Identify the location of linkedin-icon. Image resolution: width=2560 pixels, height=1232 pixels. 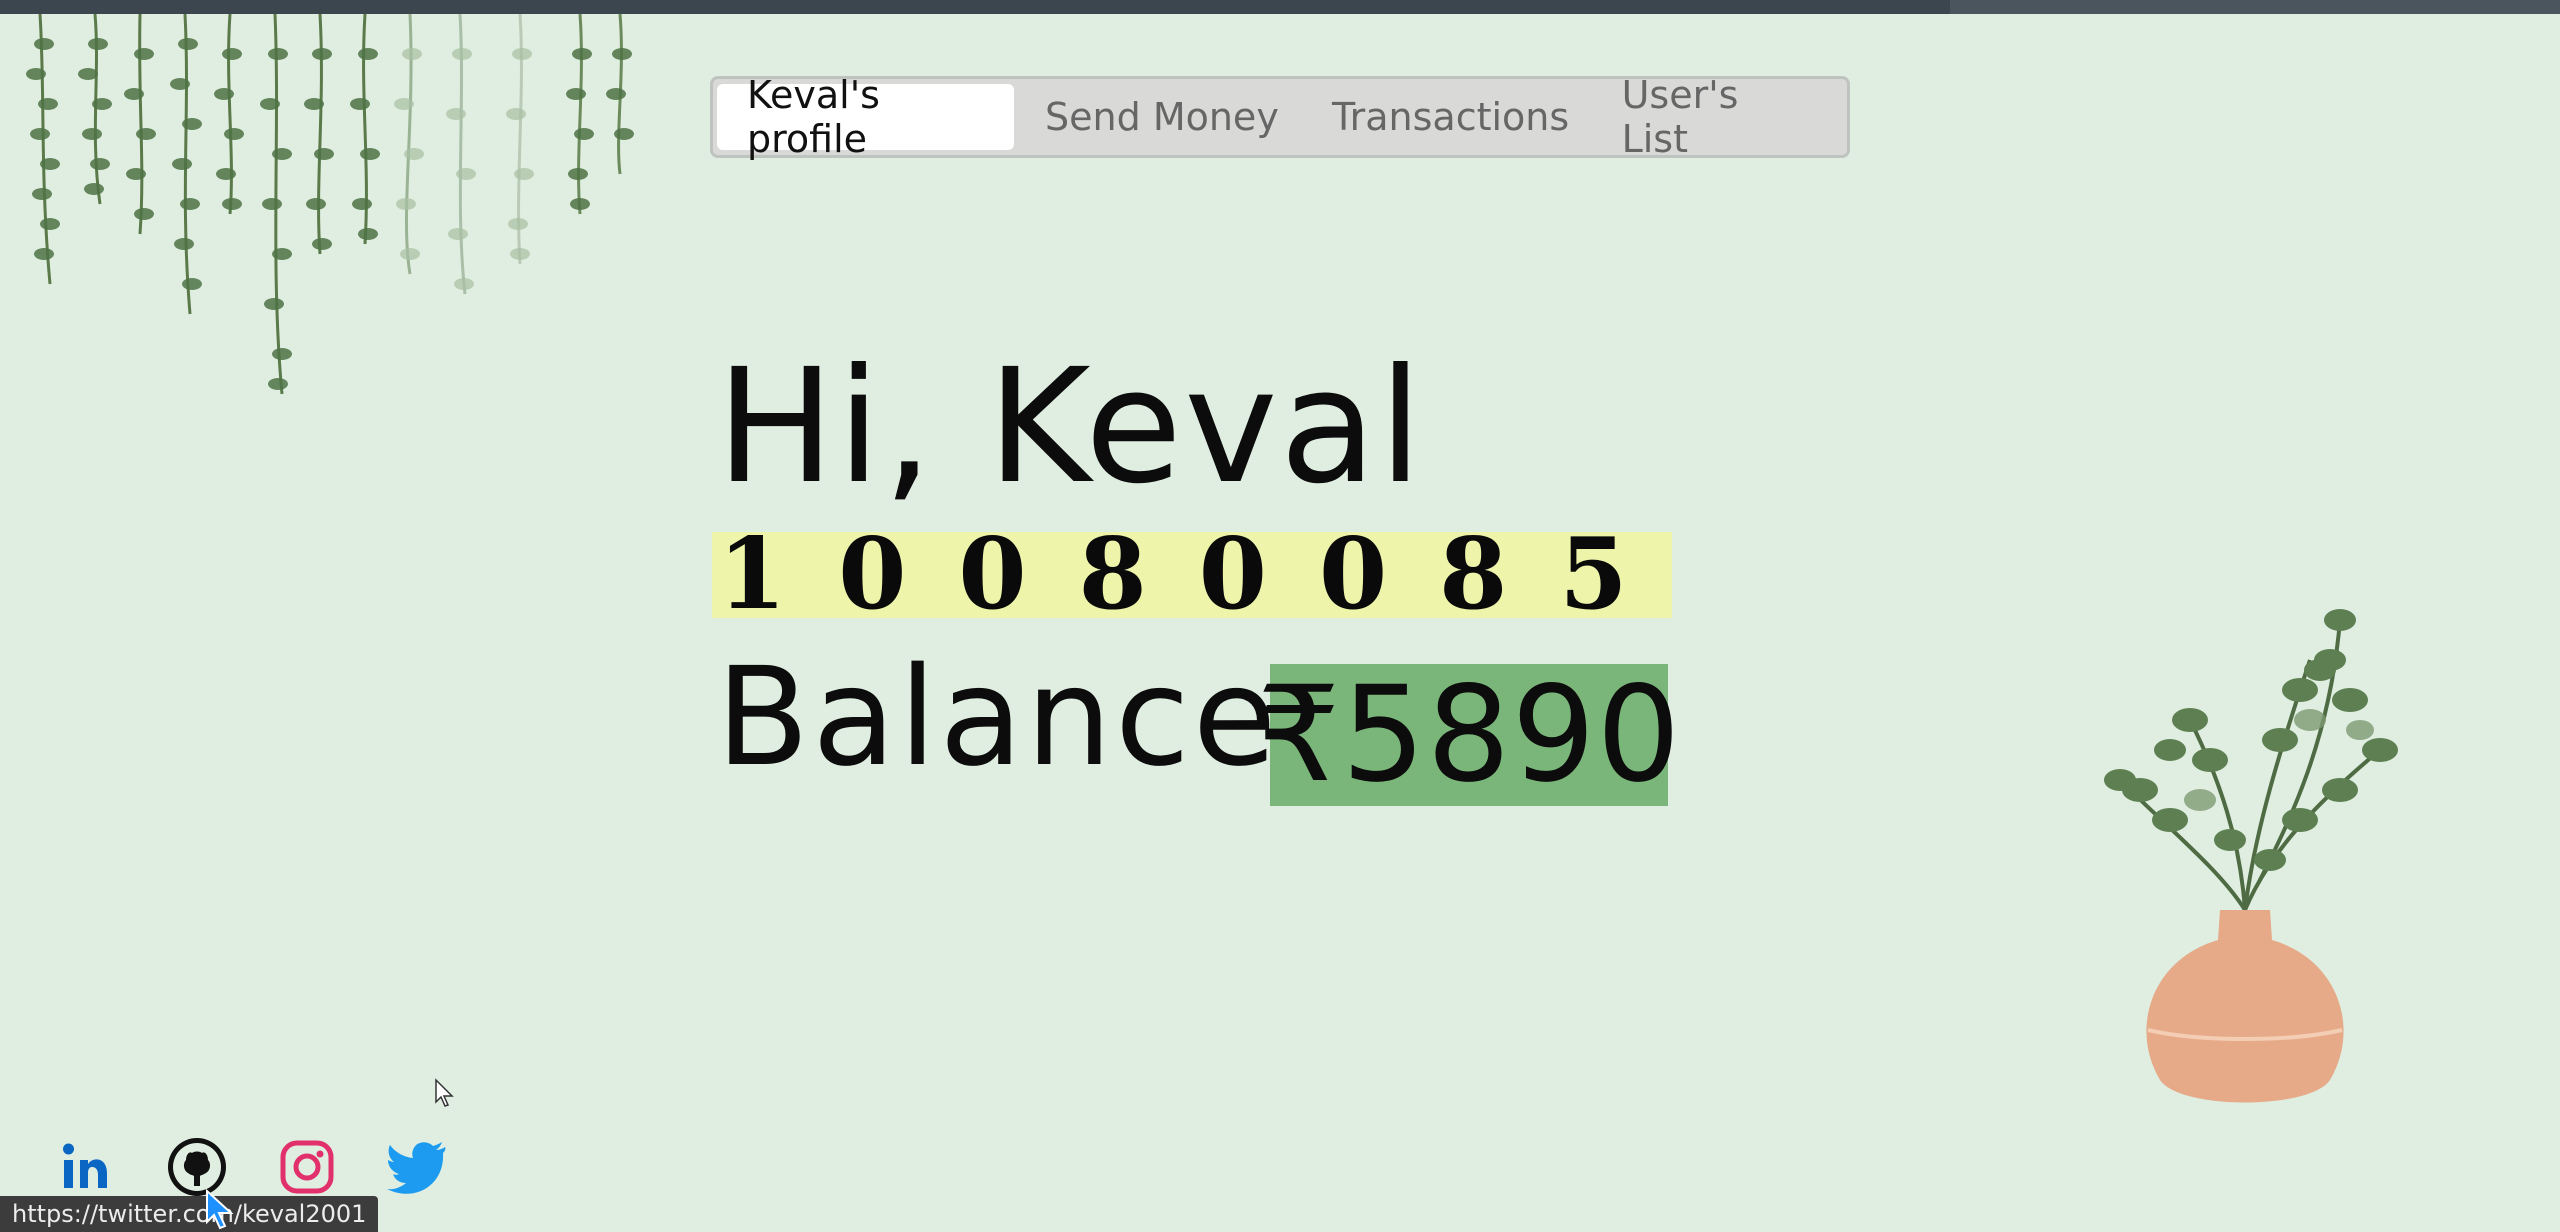
(87, 1167).